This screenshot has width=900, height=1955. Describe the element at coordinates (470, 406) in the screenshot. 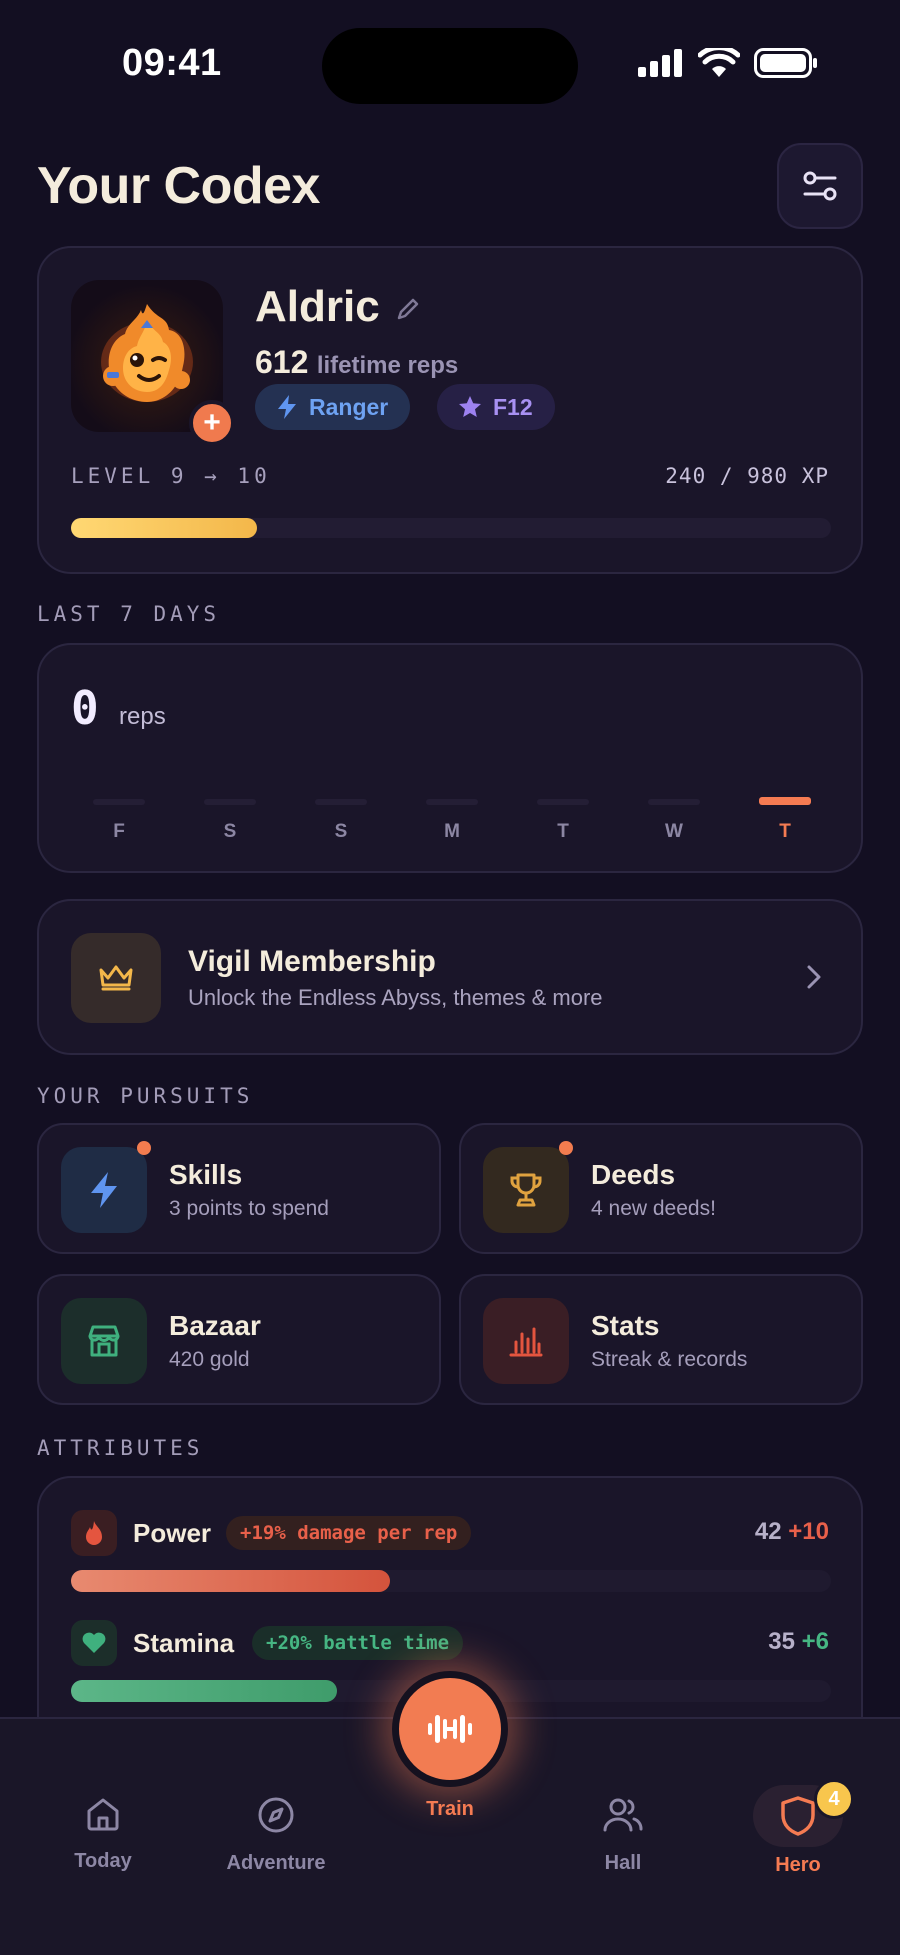

I see `star-icon` at that location.